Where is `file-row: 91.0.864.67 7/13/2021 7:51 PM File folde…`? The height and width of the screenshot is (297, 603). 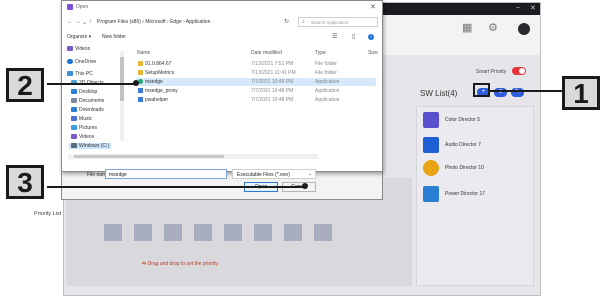 file-row: 91.0.864.67 7/13/2021 7:51 PM File folde… is located at coordinates (256, 64).